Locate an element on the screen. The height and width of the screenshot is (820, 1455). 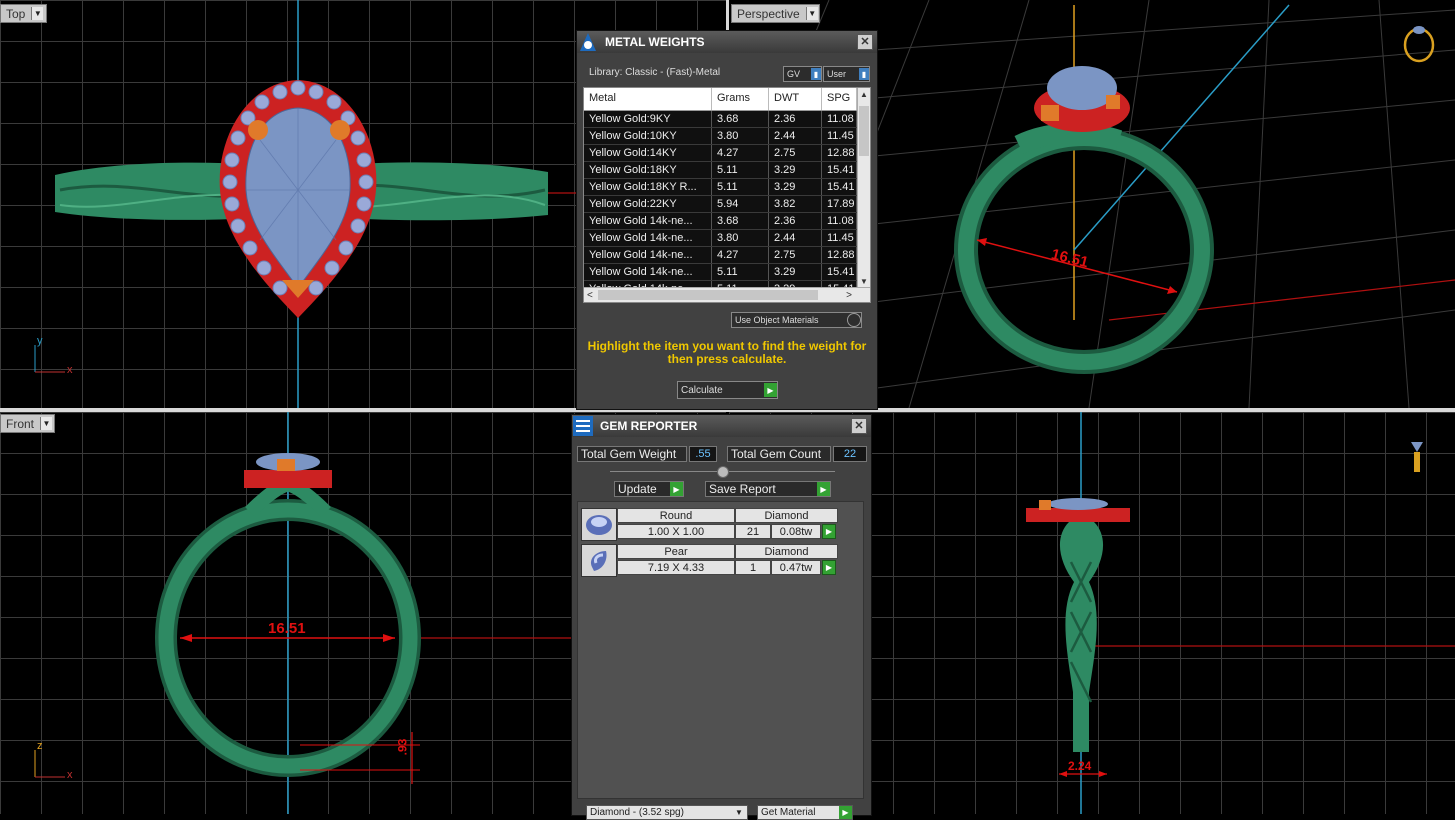
gem-shape: Pear is located at coordinates (676, 551).